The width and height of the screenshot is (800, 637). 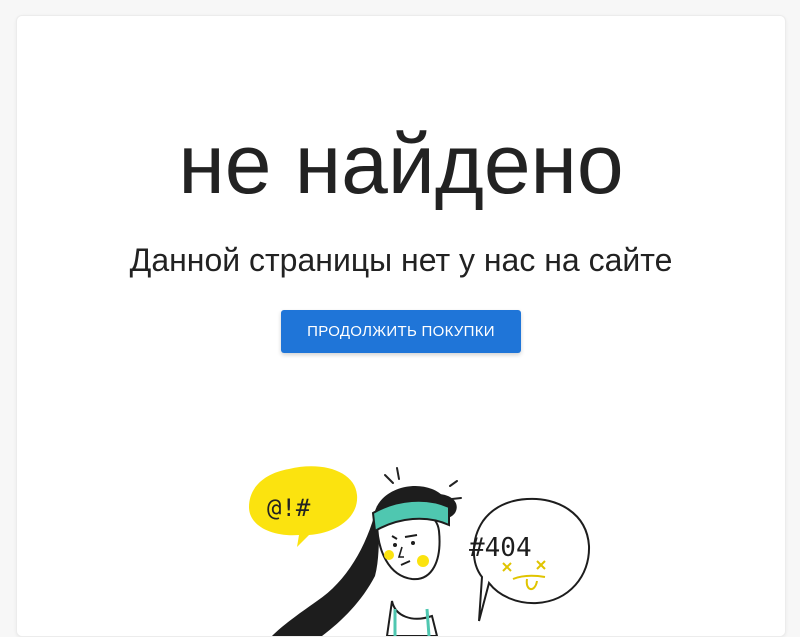 What do you see at coordinates (410, 533) in the screenshot?
I see `face-icon` at bounding box center [410, 533].